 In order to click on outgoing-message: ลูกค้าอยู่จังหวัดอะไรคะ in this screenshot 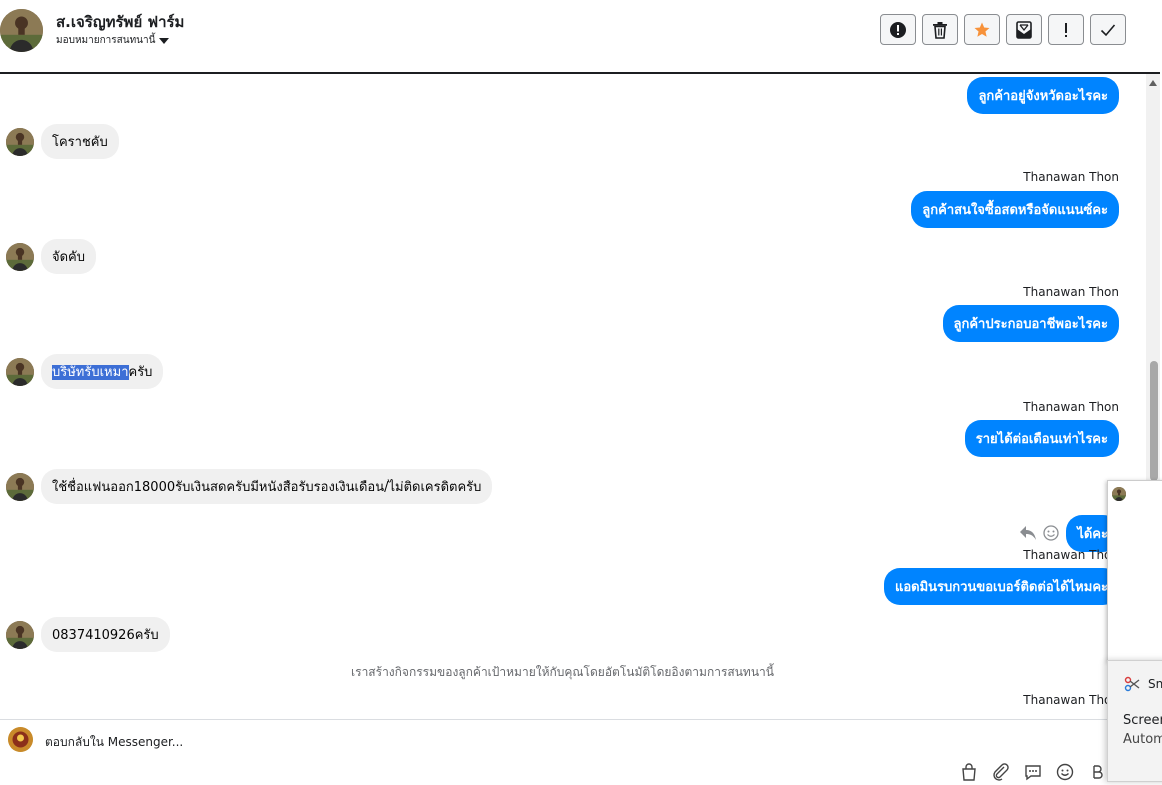, I will do `click(1043, 95)`.